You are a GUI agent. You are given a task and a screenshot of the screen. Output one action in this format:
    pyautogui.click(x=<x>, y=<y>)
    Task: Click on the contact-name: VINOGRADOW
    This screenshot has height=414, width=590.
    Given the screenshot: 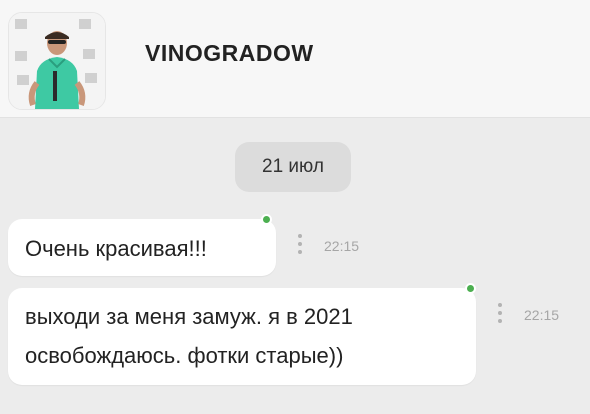 What is the action you would take?
    pyautogui.click(x=229, y=53)
    